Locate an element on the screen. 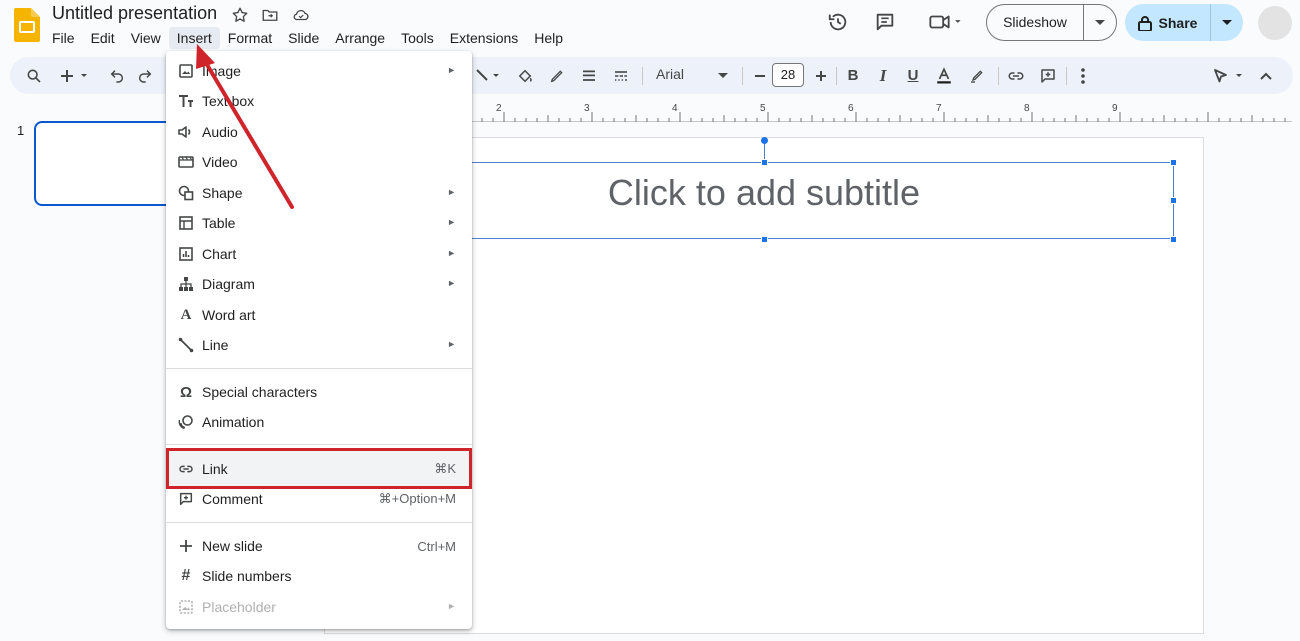 The image size is (1300, 641). menu-item-label: Audio is located at coordinates (220, 132).